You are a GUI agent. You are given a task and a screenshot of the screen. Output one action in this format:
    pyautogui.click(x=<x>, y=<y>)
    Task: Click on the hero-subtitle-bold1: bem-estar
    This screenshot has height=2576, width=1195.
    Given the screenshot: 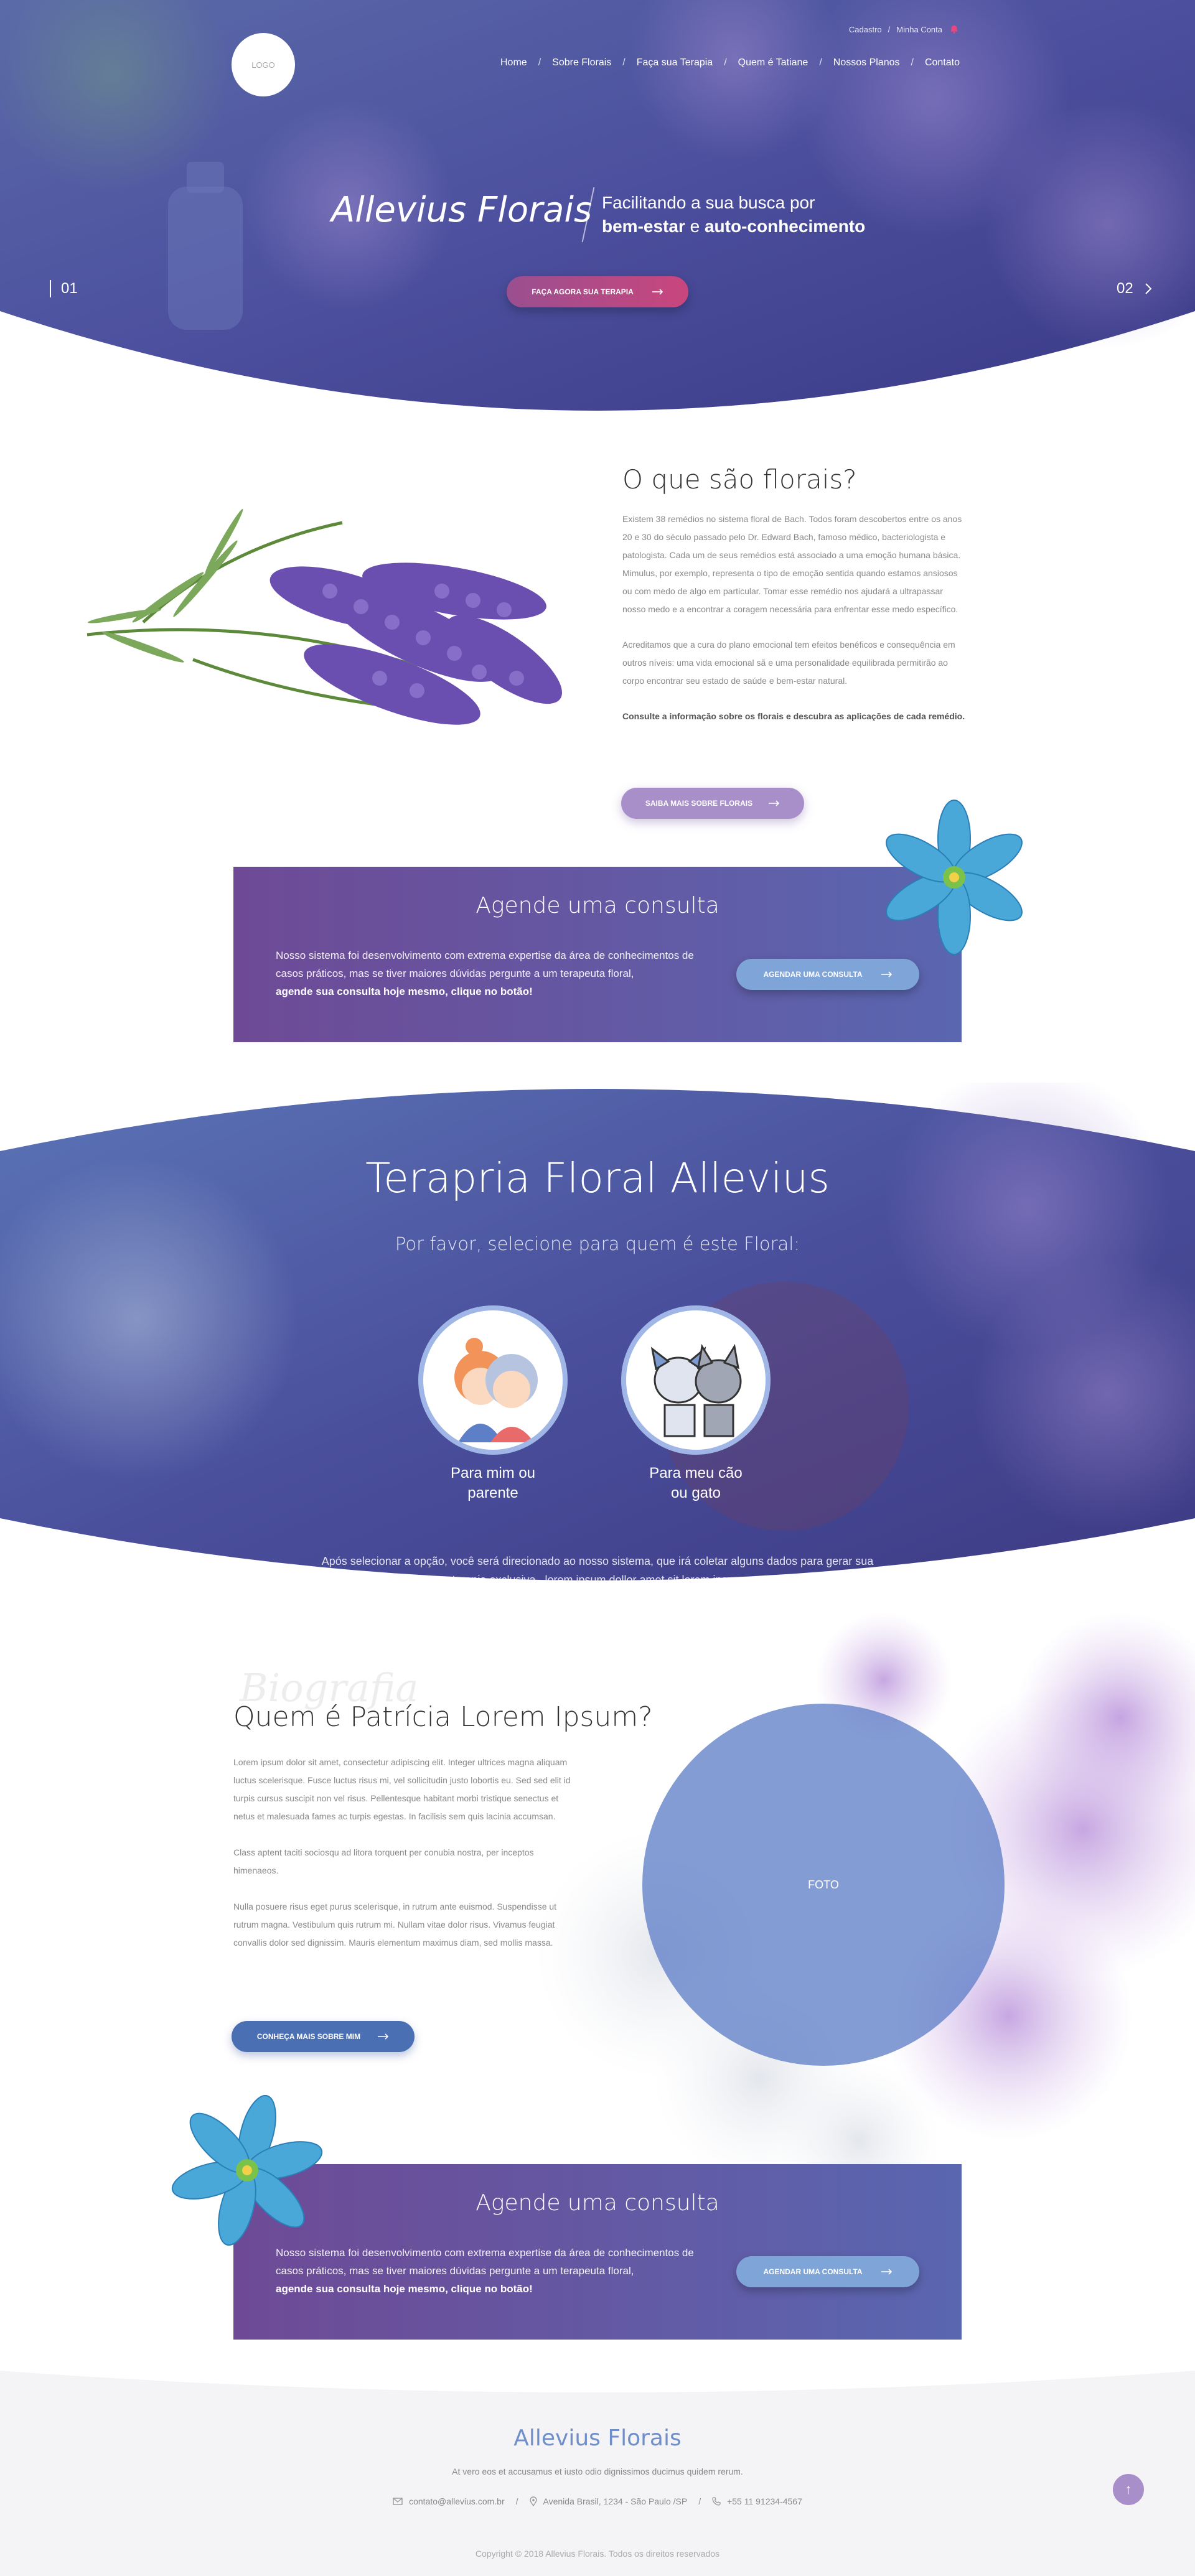 What is the action you would take?
    pyautogui.click(x=643, y=227)
    